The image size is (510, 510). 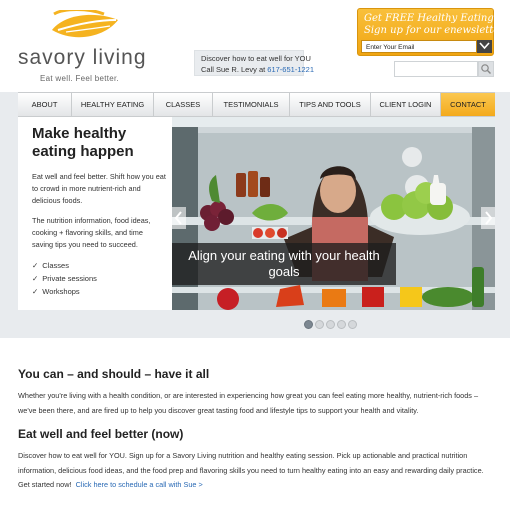 I want to click on nav-about: ABOUT, so click(x=45, y=104).